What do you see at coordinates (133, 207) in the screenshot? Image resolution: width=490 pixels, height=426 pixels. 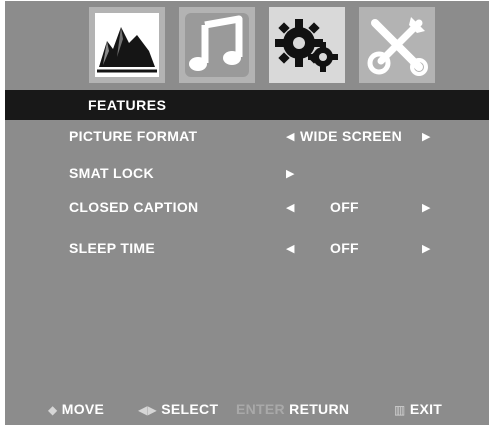 I see `closed-caption-label: CLOSED CAPTION` at bounding box center [133, 207].